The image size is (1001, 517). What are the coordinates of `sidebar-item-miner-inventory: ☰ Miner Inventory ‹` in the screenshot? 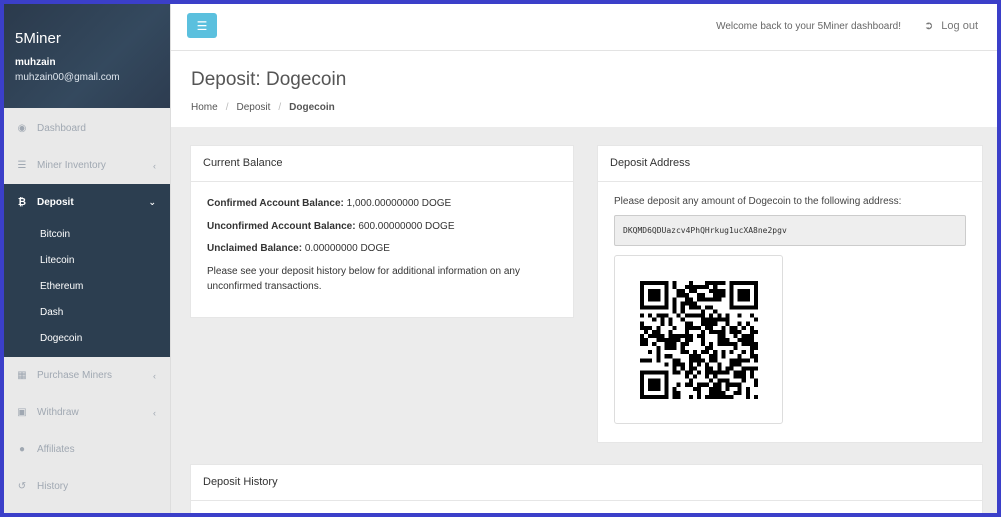 It's located at (87, 165).